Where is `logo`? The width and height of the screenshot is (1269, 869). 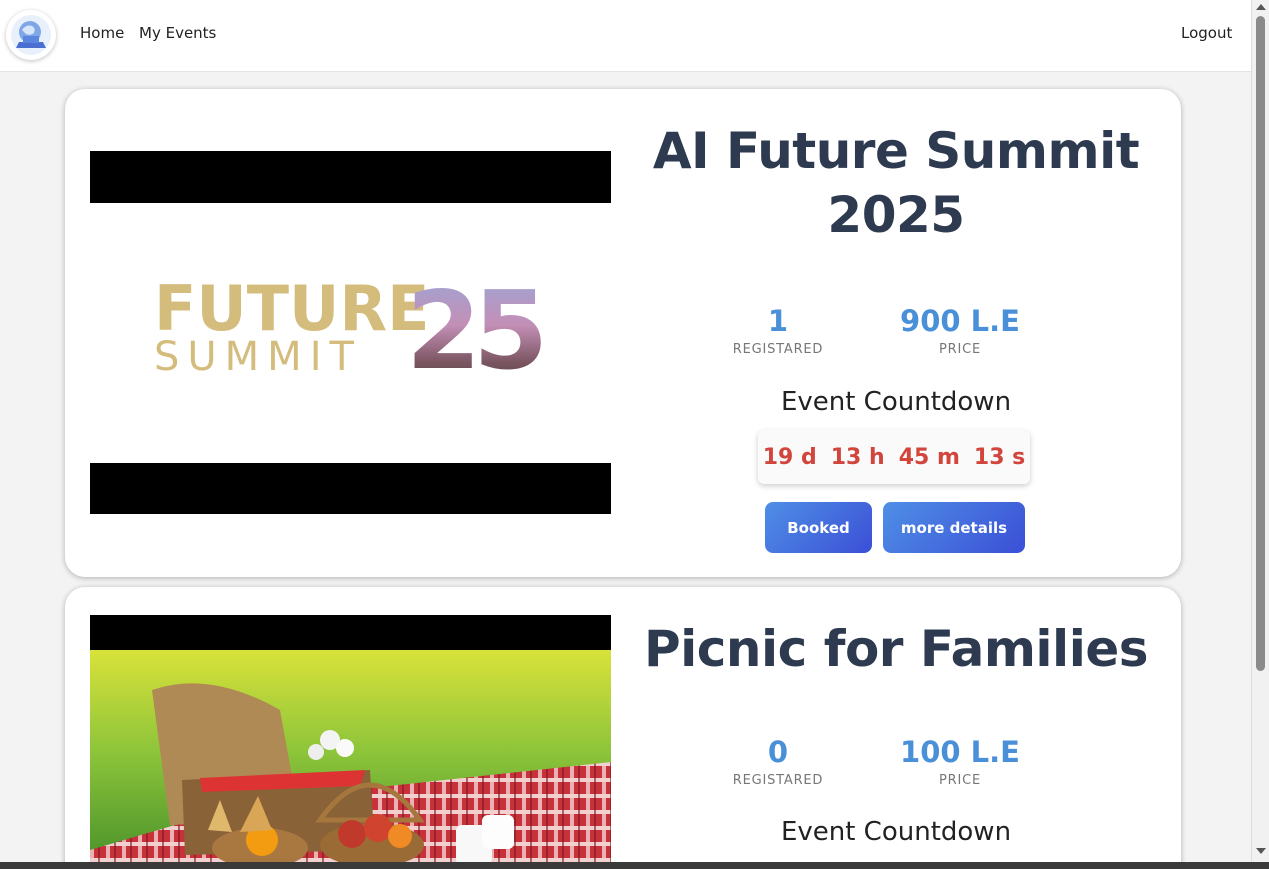
logo is located at coordinates (31, 35).